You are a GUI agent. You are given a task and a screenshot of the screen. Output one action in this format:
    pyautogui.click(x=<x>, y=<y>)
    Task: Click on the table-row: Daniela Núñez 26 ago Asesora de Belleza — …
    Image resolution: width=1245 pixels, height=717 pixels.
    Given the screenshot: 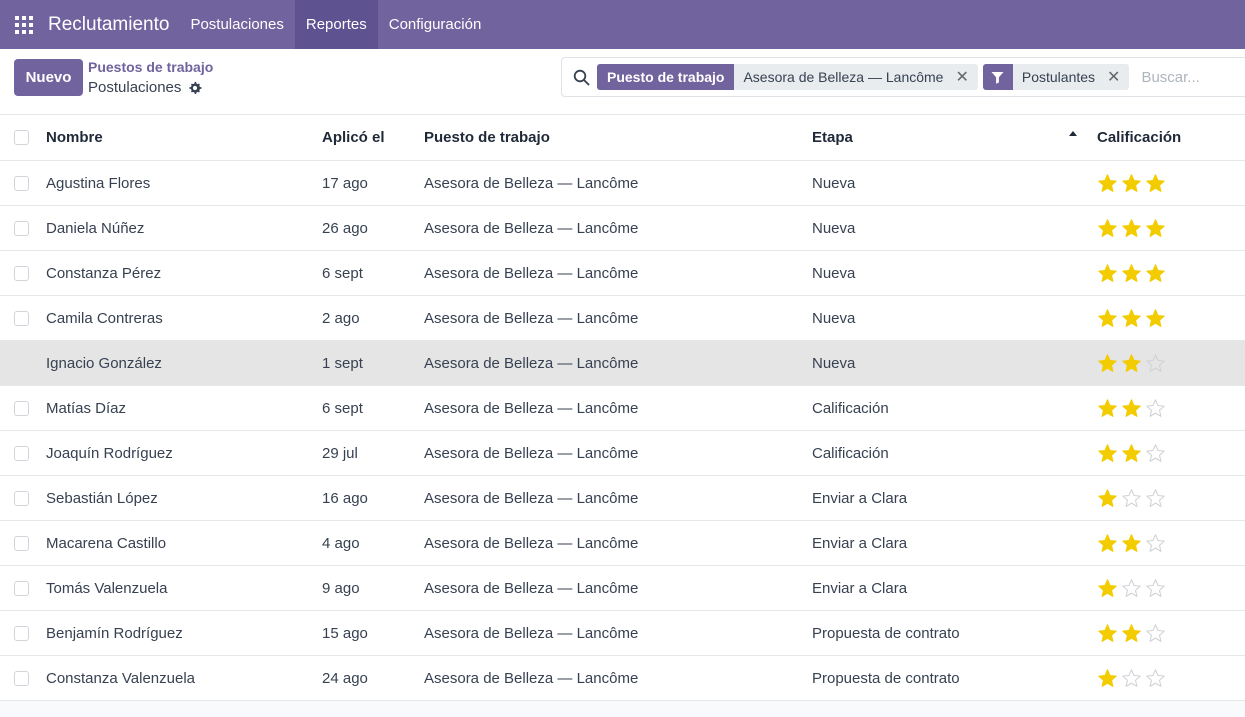 What is the action you would take?
    pyautogui.click(x=622, y=228)
    